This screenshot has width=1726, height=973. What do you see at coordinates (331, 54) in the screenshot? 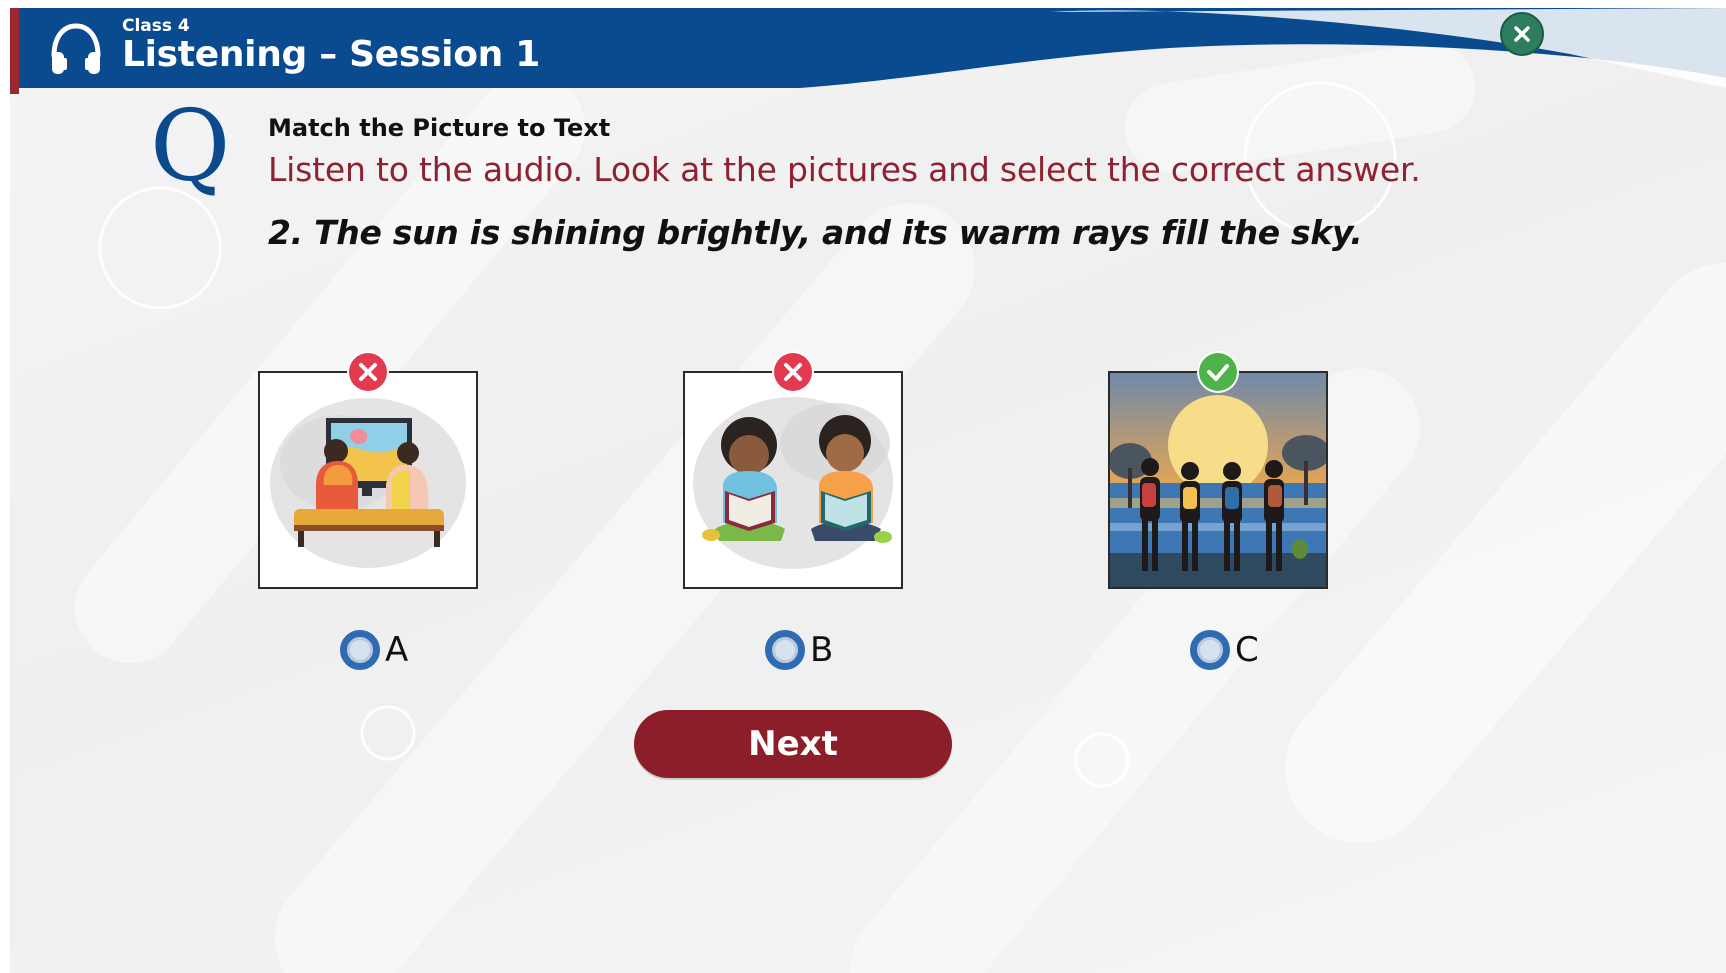
I see `session-title: Listening – Session 1` at bounding box center [331, 54].